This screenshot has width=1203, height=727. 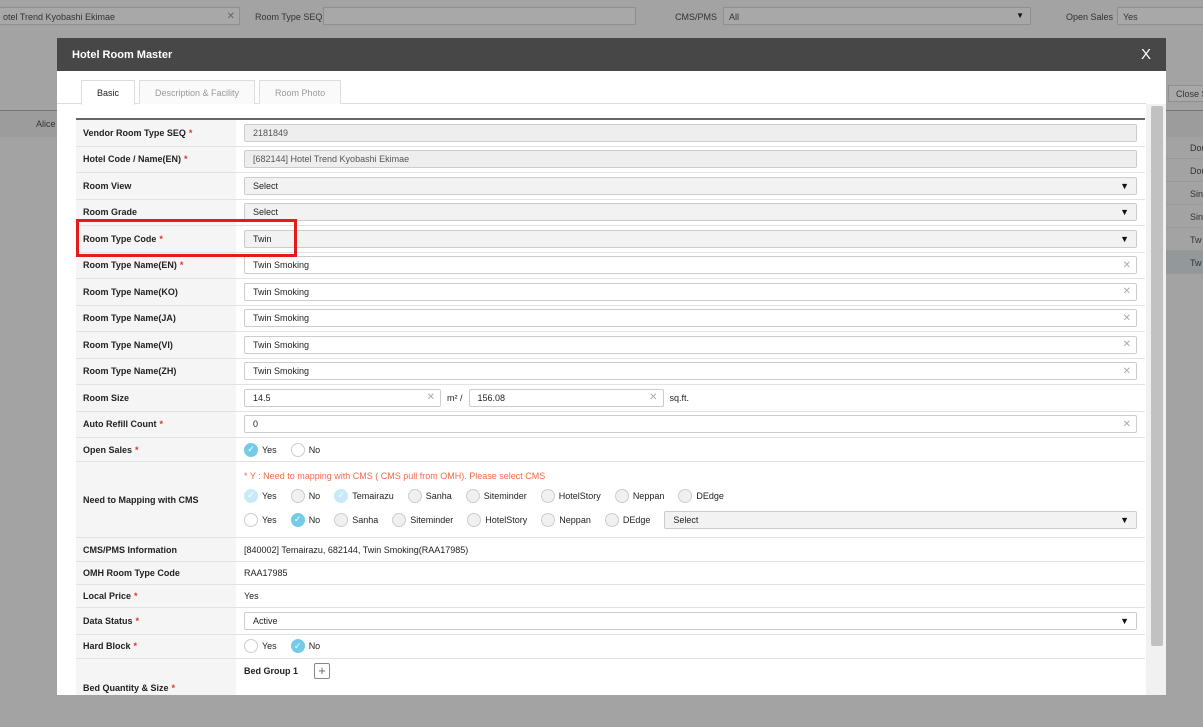 What do you see at coordinates (120, 16) in the screenshot?
I see `hotel-filter-input: otel Trend Kyobashi Ekimae ✕` at bounding box center [120, 16].